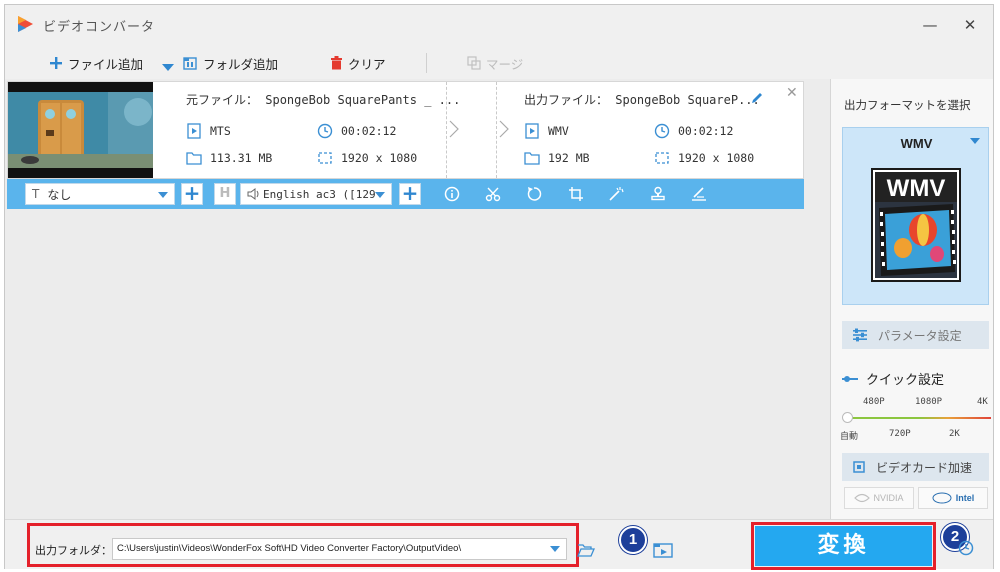 The width and height of the screenshot is (1000, 572). I want to click on convert-button: 変換, so click(843, 546).